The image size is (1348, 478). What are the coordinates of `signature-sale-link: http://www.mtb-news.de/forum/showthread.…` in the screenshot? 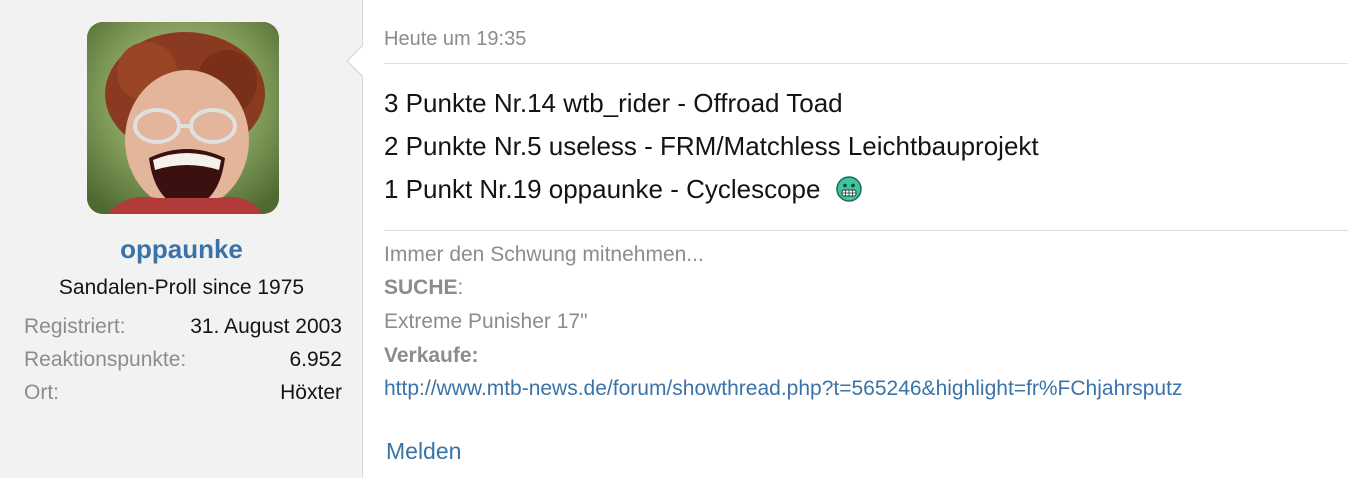 It's located at (783, 389).